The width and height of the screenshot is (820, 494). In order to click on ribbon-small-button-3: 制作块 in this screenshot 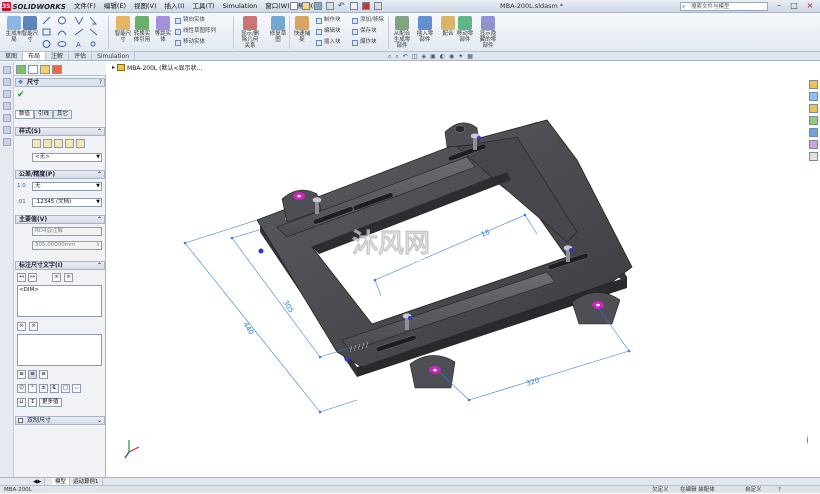, I will do `click(328, 20)`.